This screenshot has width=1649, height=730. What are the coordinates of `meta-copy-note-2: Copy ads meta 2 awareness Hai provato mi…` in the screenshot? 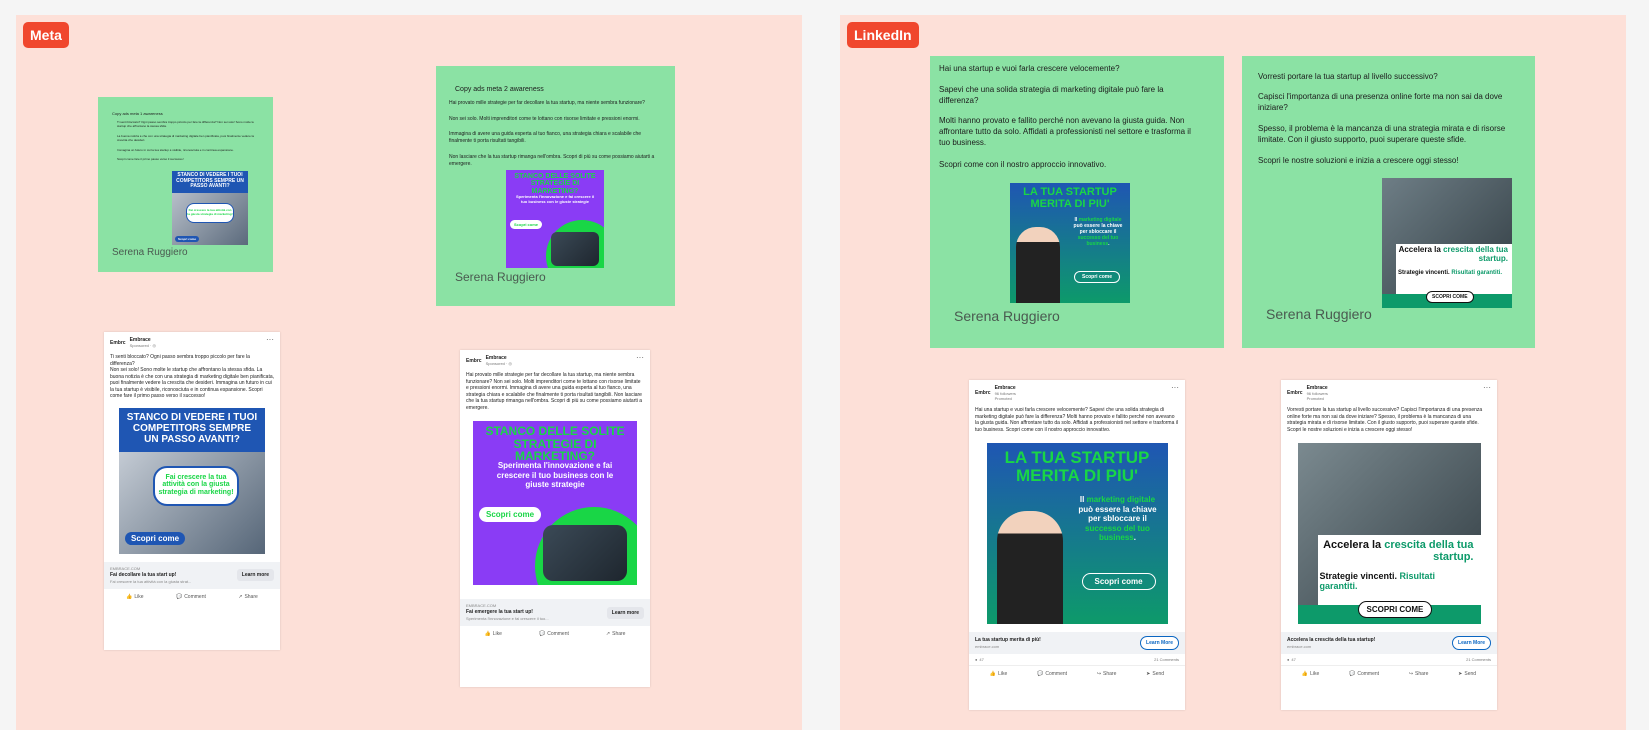 It's located at (555, 186).